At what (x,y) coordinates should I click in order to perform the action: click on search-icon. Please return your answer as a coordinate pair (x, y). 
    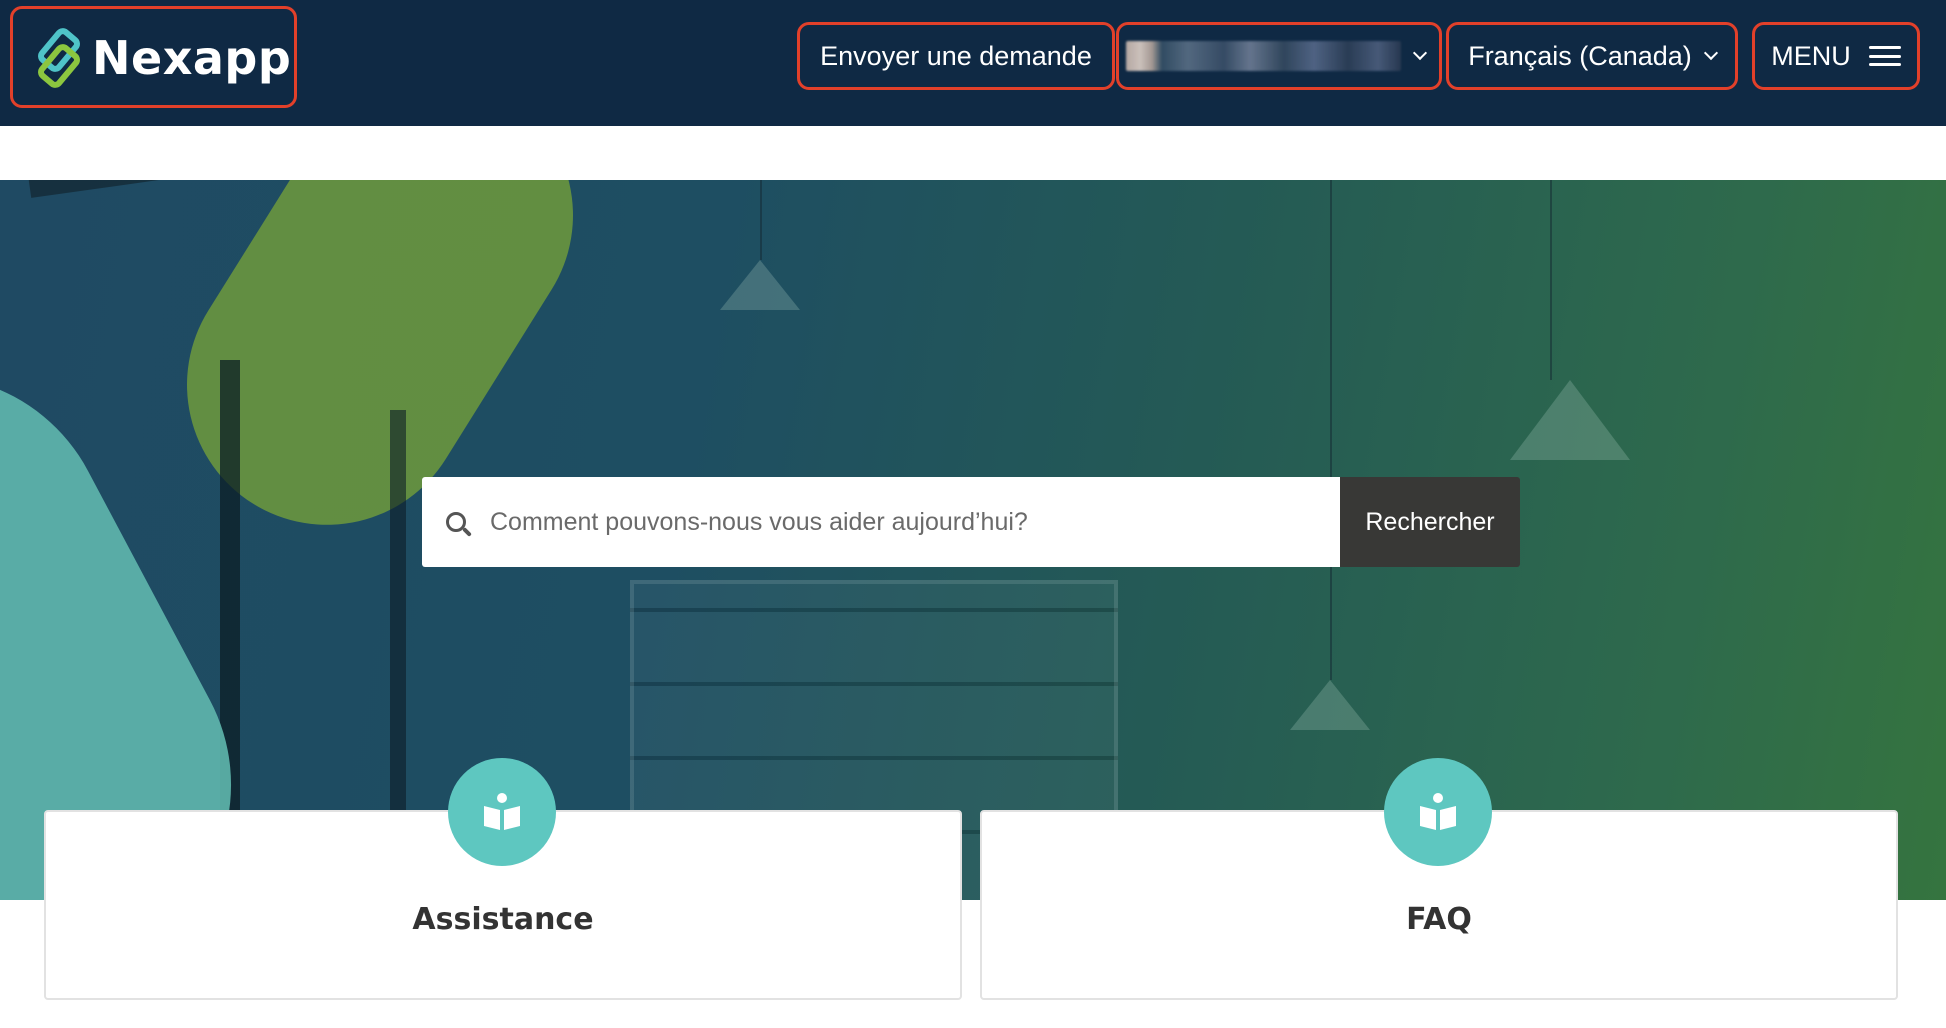
    Looking at the image, I should click on (456, 522).